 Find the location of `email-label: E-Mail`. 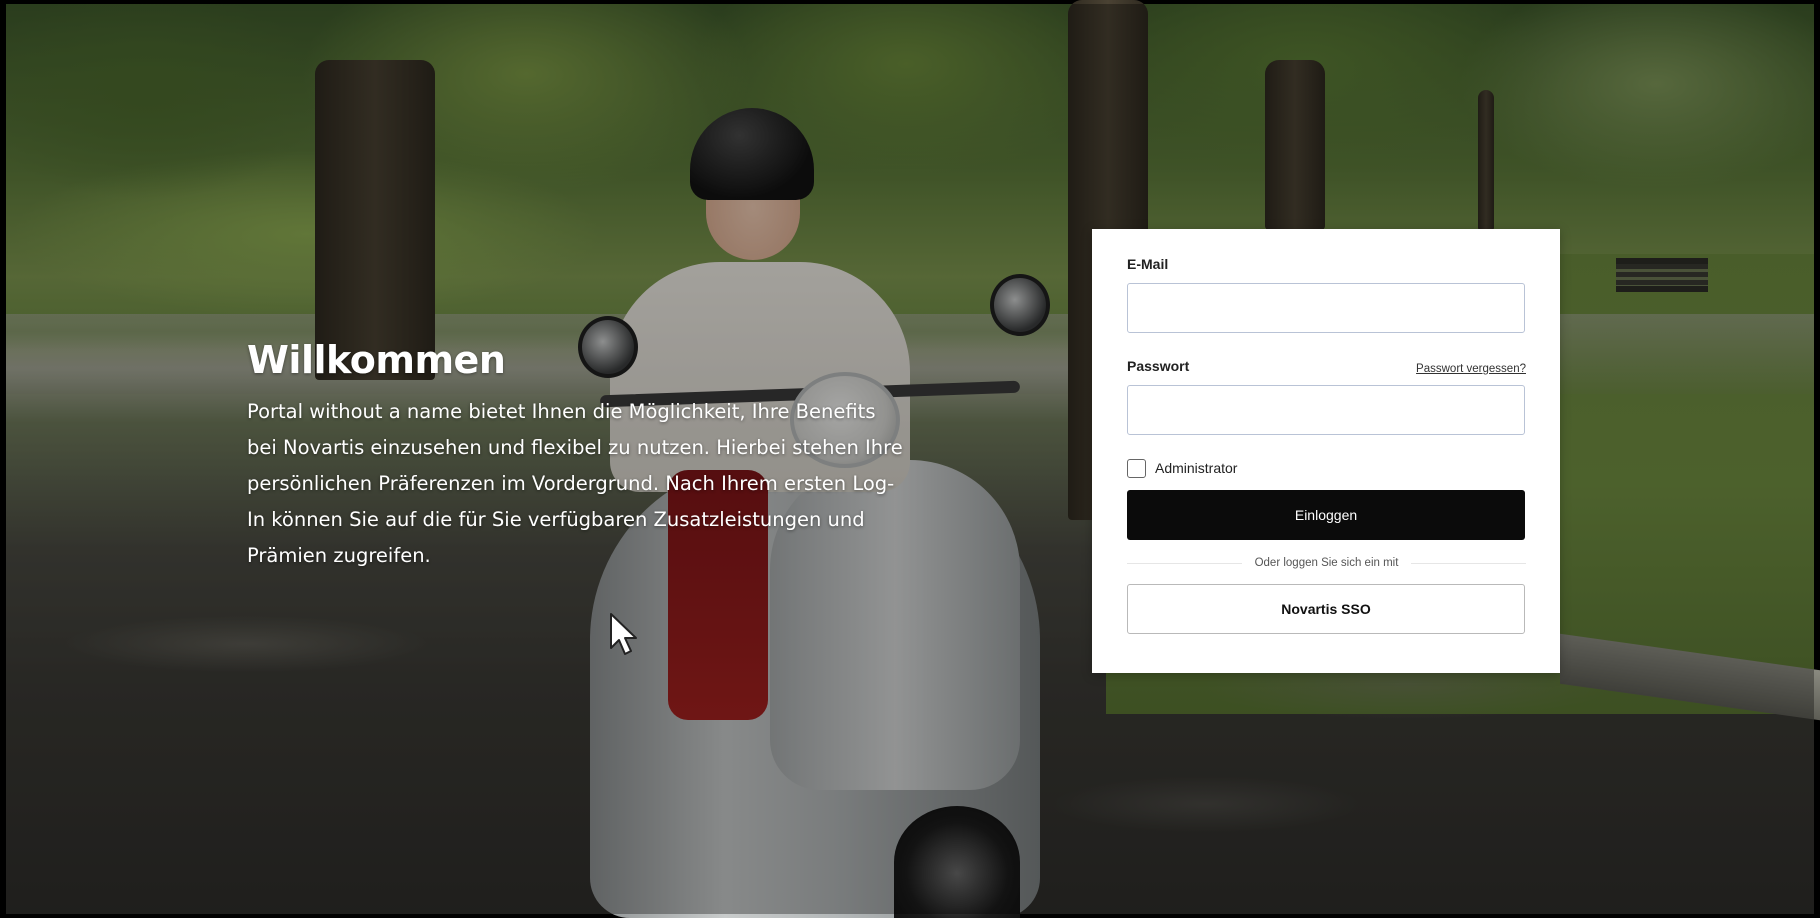

email-label: E-Mail is located at coordinates (1148, 264).